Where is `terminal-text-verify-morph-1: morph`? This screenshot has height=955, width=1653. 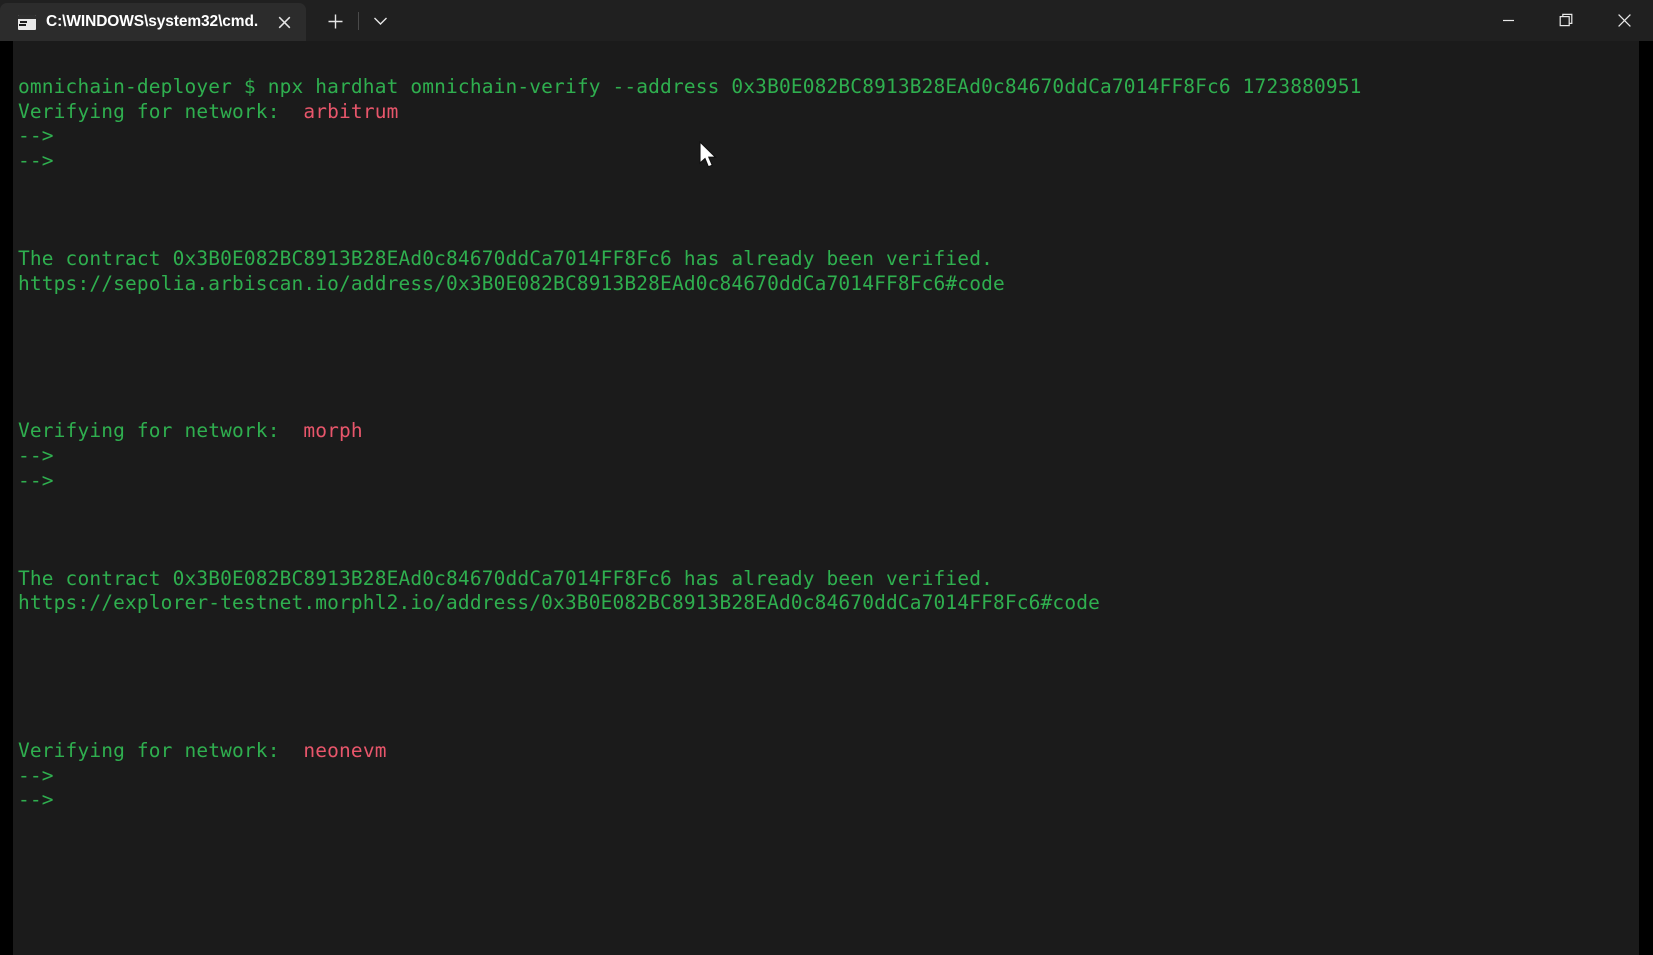 terminal-text-verify-morph-1: morph is located at coordinates (333, 431).